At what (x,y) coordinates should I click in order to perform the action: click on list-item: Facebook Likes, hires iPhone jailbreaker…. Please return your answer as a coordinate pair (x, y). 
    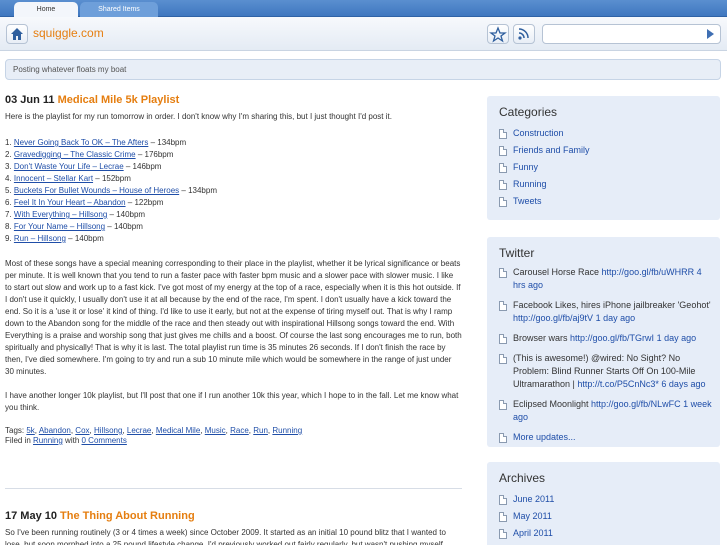
    Looking at the image, I should click on (603, 312).